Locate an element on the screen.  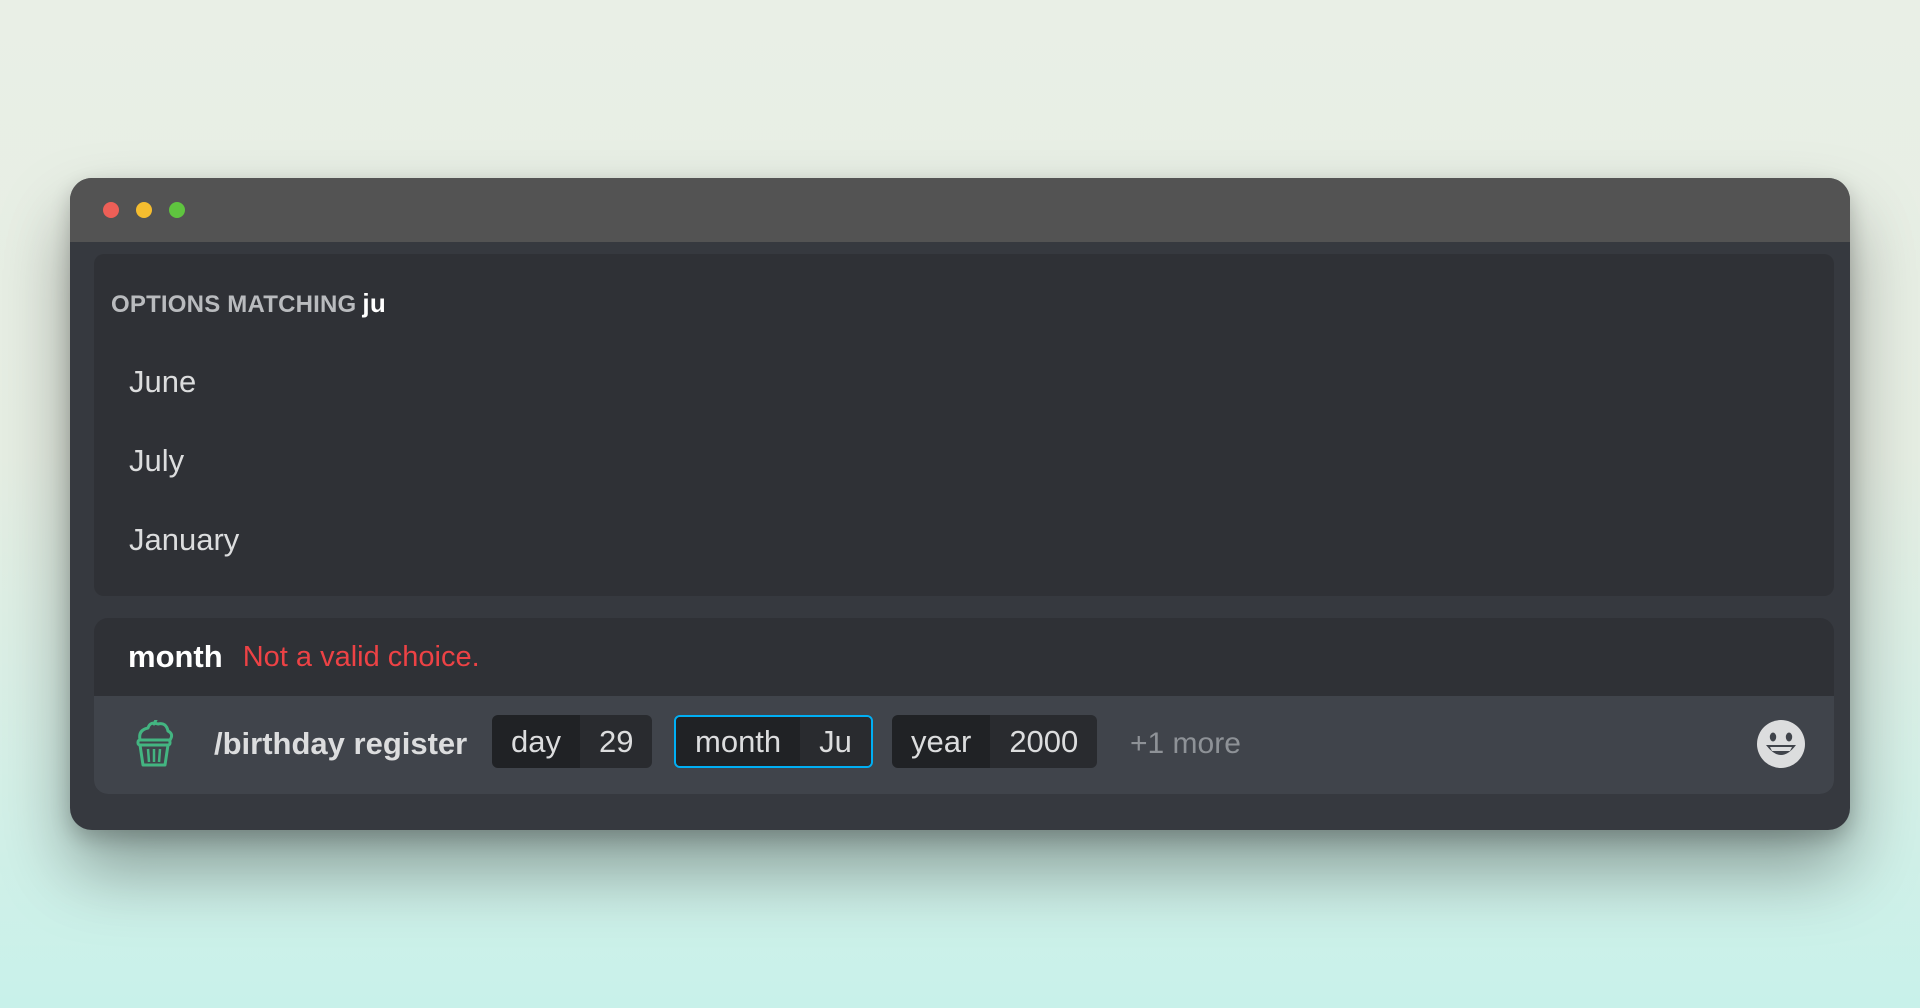
maximize-window-button is located at coordinates (177, 210).